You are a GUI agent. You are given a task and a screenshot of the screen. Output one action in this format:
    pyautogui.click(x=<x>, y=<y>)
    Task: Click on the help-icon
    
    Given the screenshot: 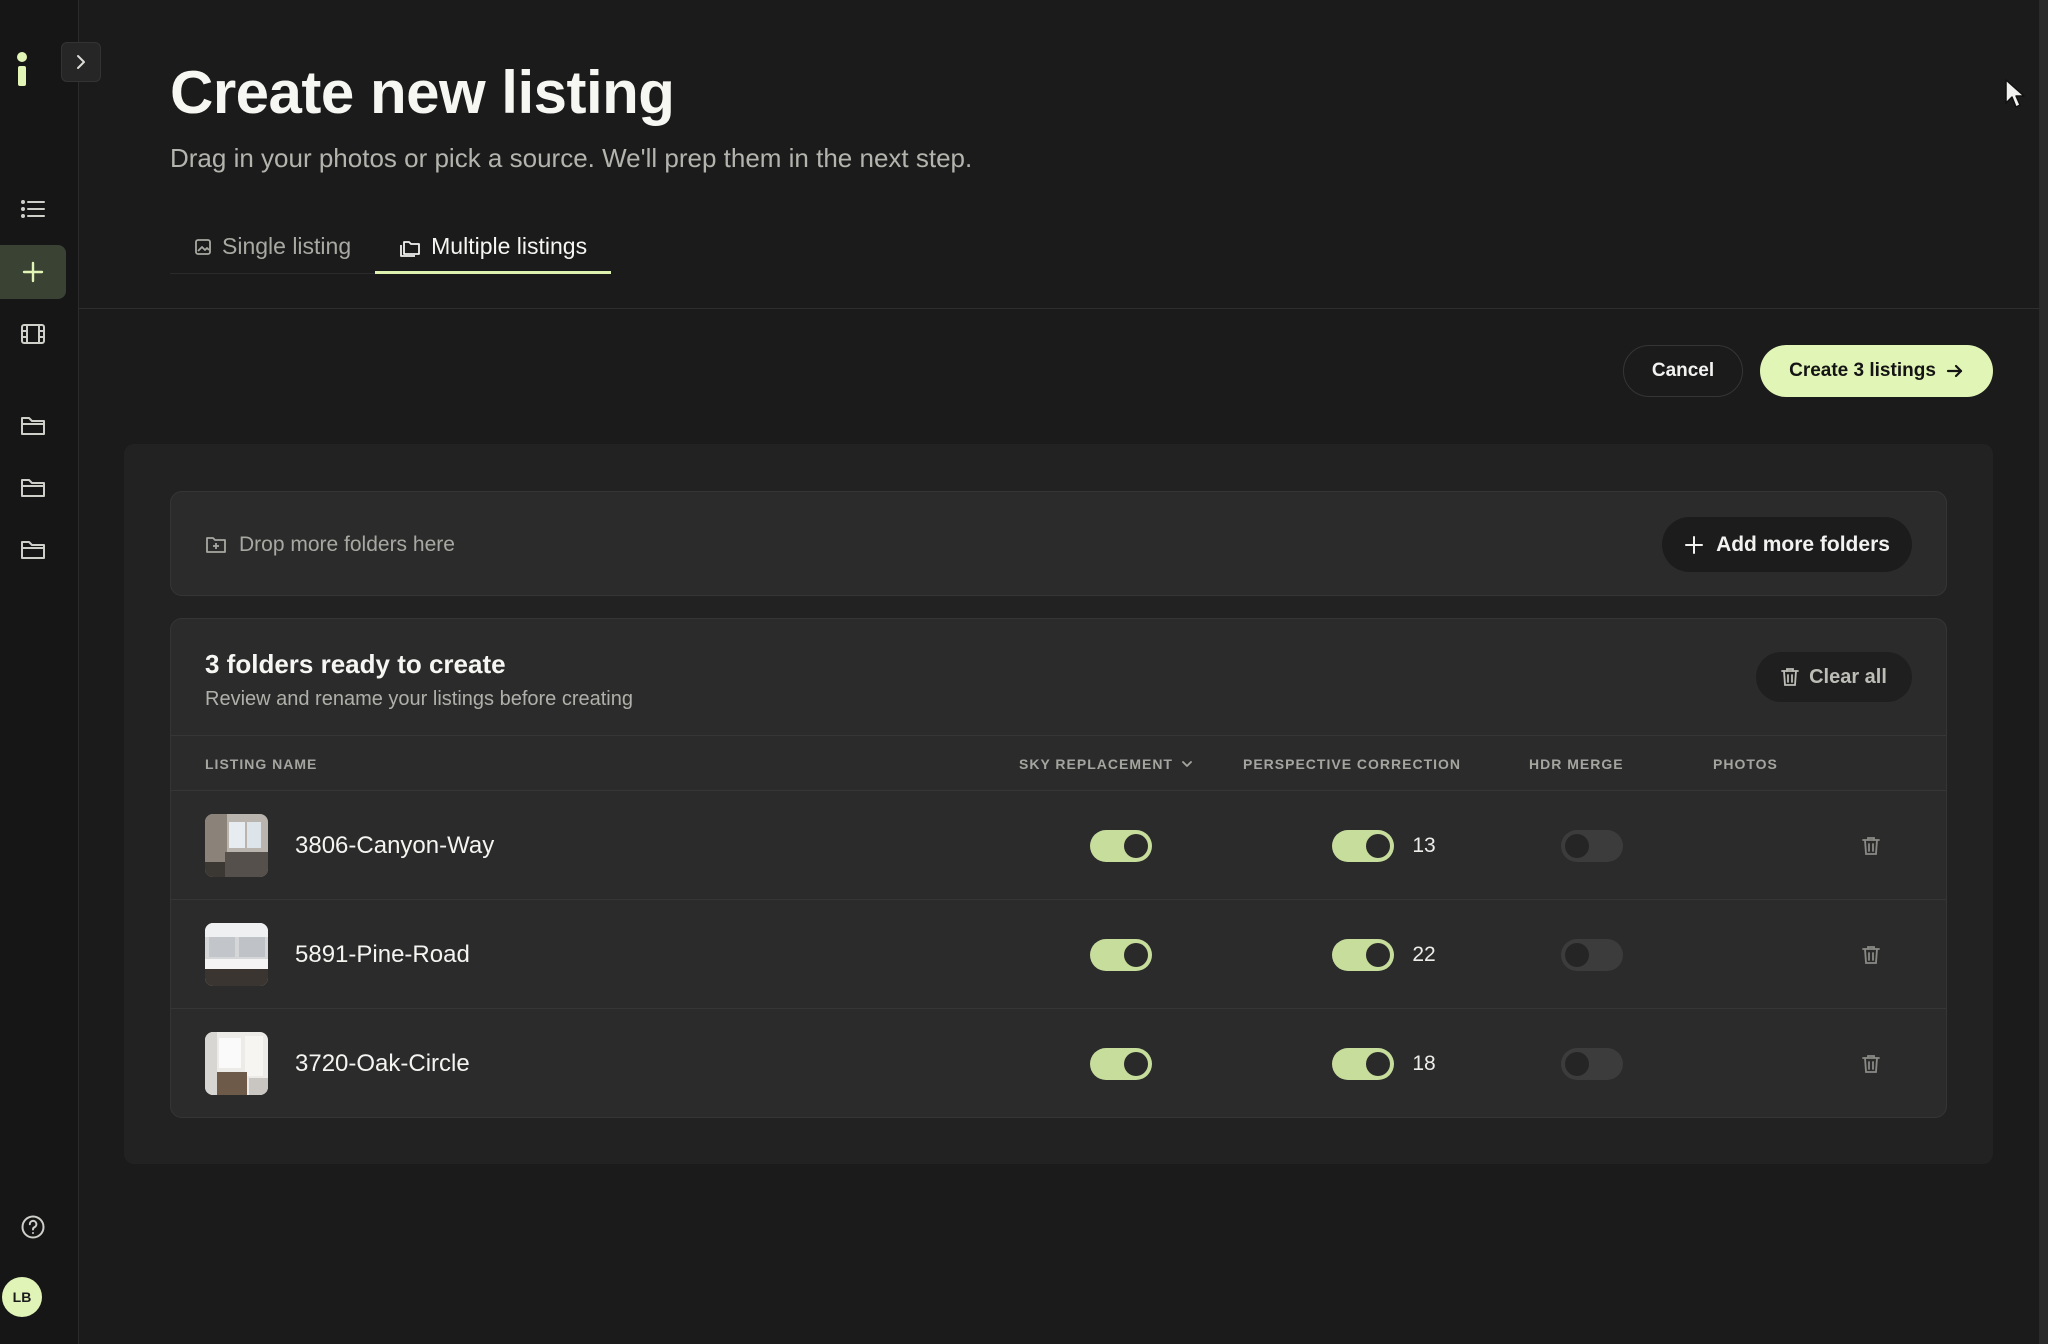 What is the action you would take?
    pyautogui.click(x=33, y=1227)
    